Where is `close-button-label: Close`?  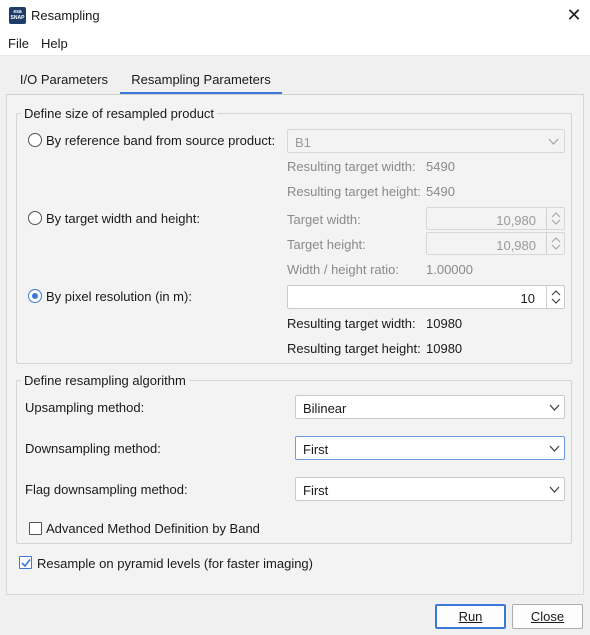 close-button-label: Close is located at coordinates (547, 616).